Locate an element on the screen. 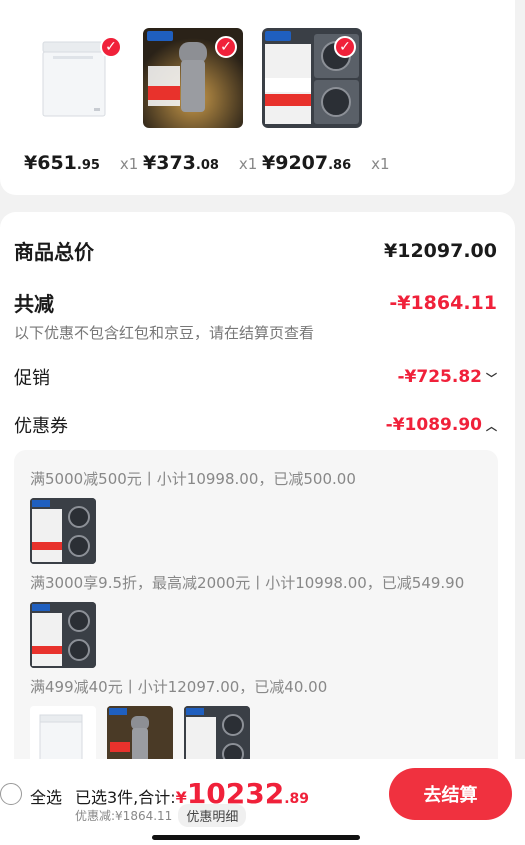 This screenshot has width=525, height=845. discount-summary: 优惠减:¥1864.11 优惠明细 is located at coordinates (161, 815).